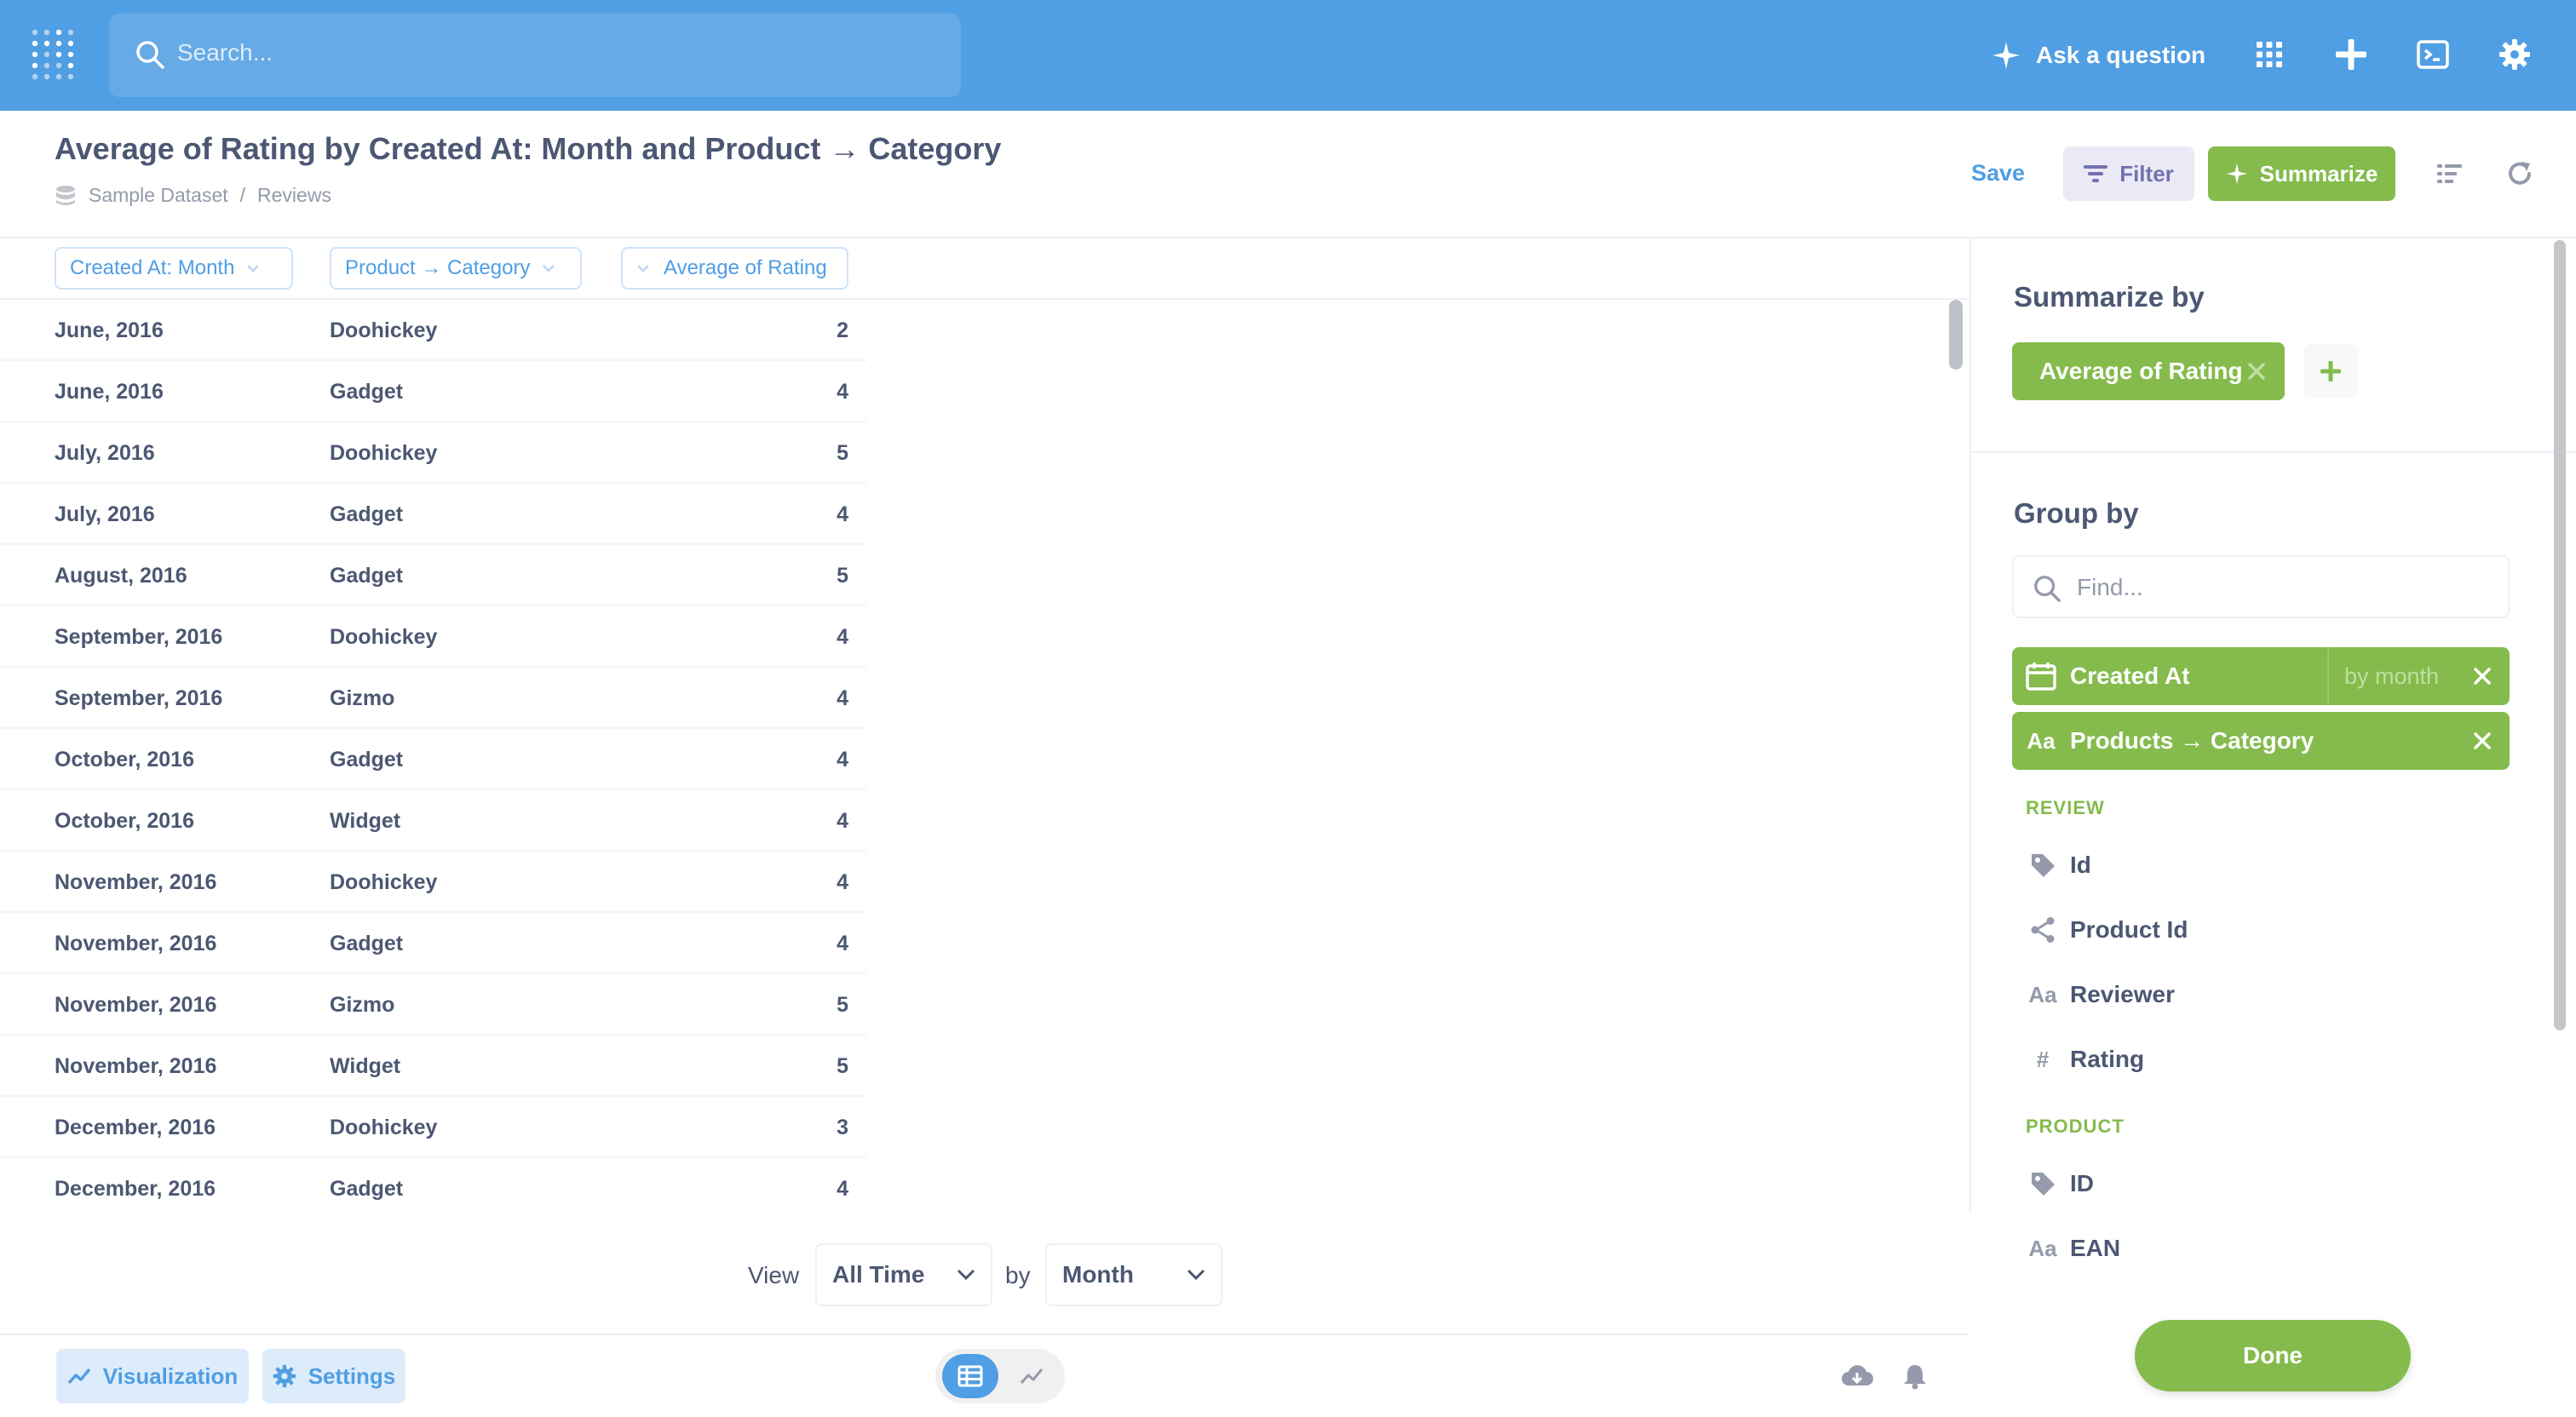  Describe the element at coordinates (970, 1376) in the screenshot. I see `table-view-toggle` at that location.